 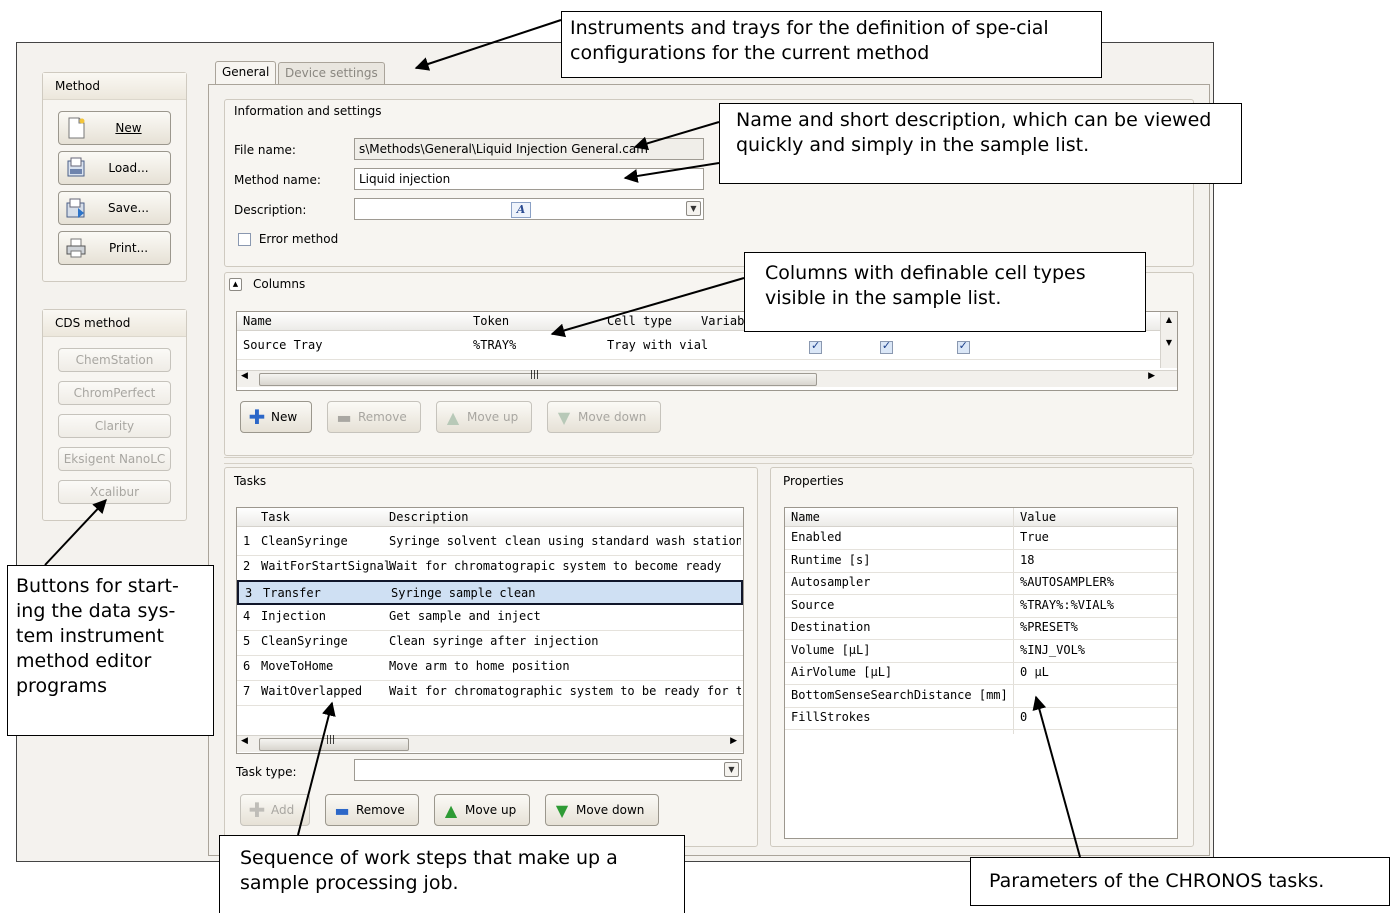 What do you see at coordinates (1056, 776) in the screenshot?
I see `arrow-to-properties` at bounding box center [1056, 776].